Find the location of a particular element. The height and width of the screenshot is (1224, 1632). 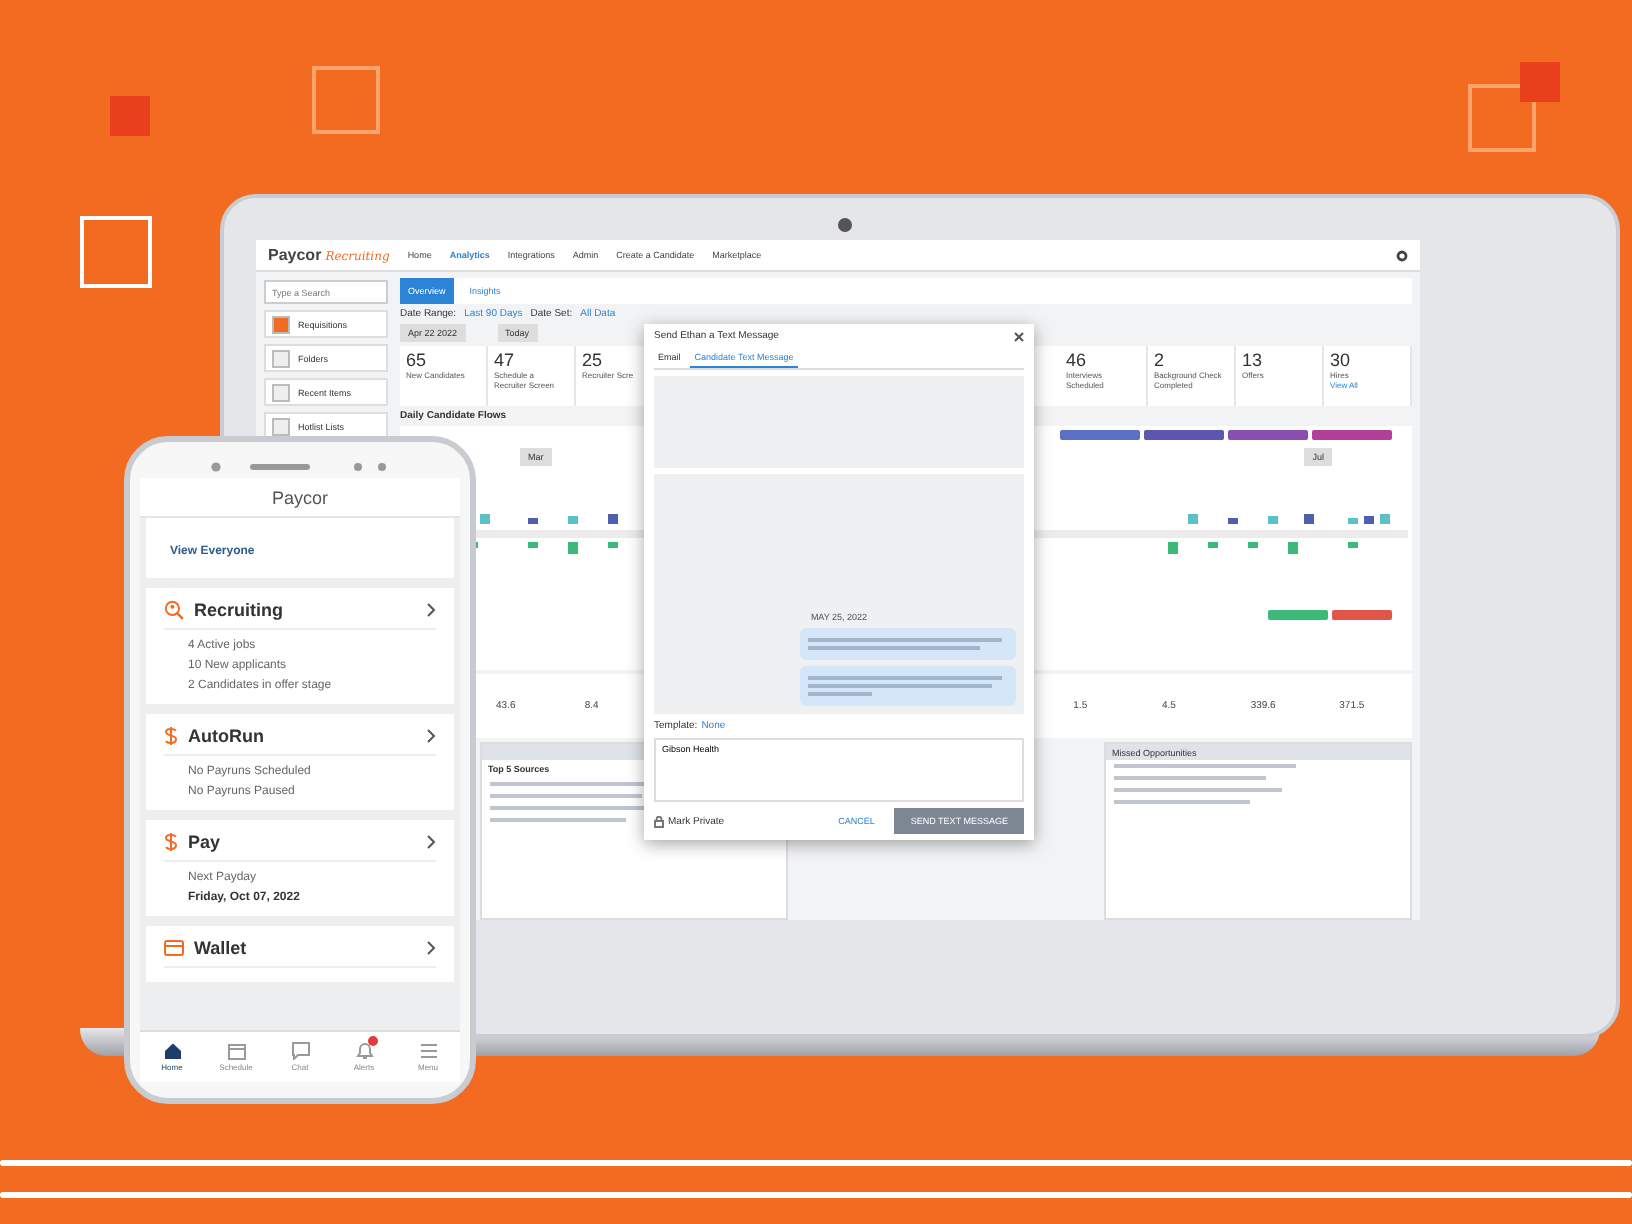

stat-value: 30 is located at coordinates (1341, 360).